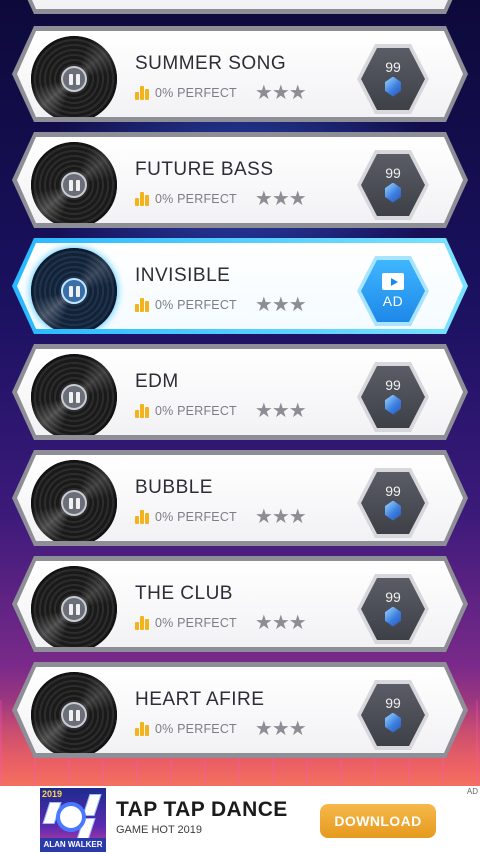  What do you see at coordinates (393, 281) in the screenshot?
I see `video-ad-icon` at bounding box center [393, 281].